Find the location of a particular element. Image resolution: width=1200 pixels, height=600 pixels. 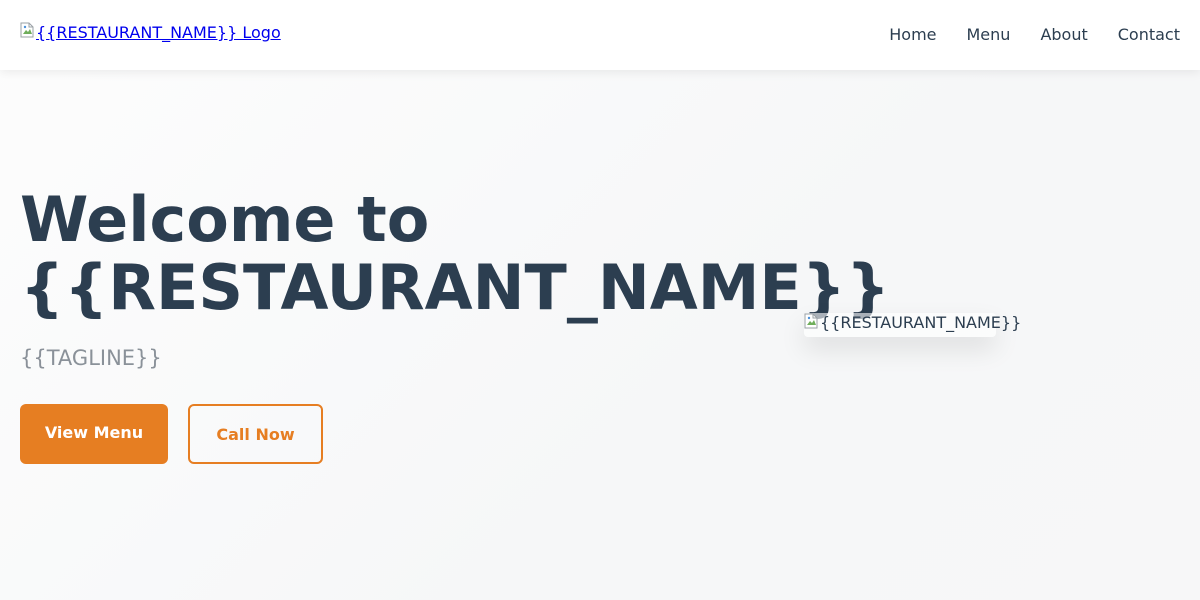

hero-title-line1: Welcome to is located at coordinates (225, 219).